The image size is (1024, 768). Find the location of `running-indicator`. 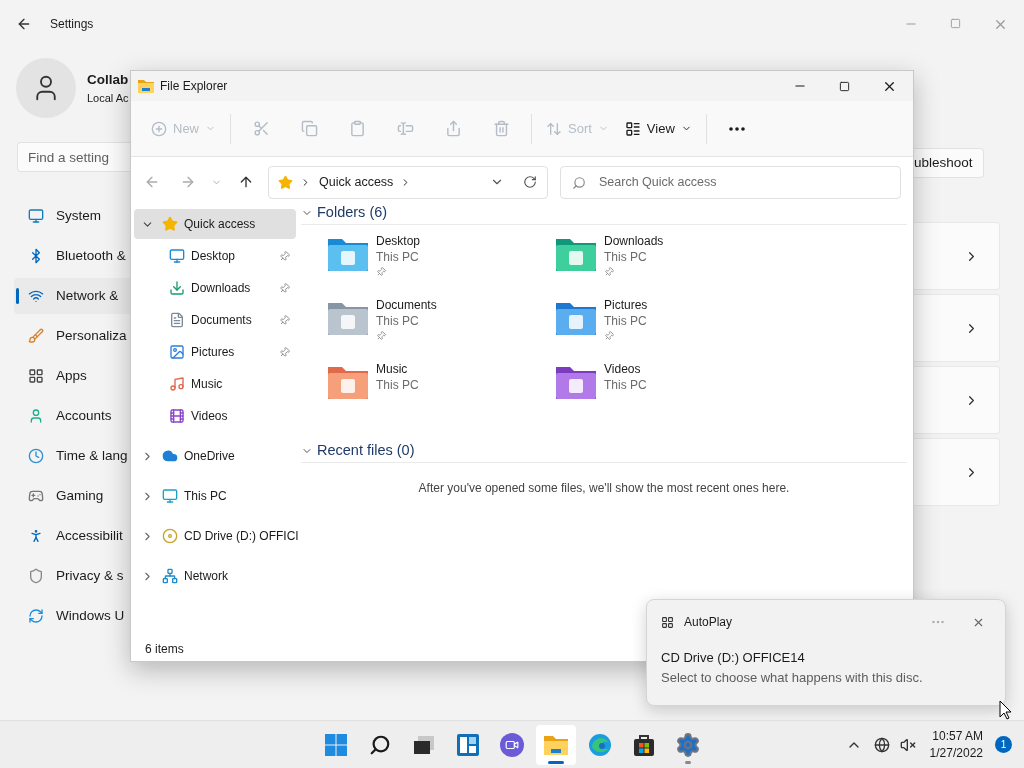

running-indicator is located at coordinates (688, 762).